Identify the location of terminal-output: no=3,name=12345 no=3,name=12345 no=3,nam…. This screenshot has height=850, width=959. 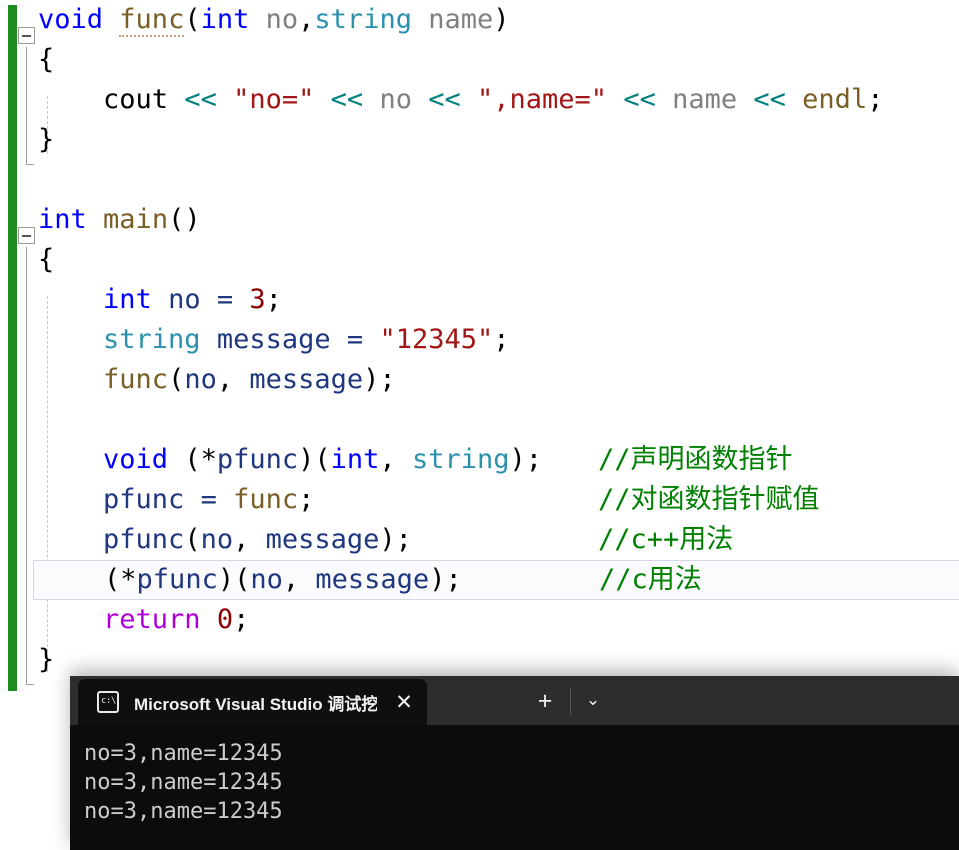
(514, 775).